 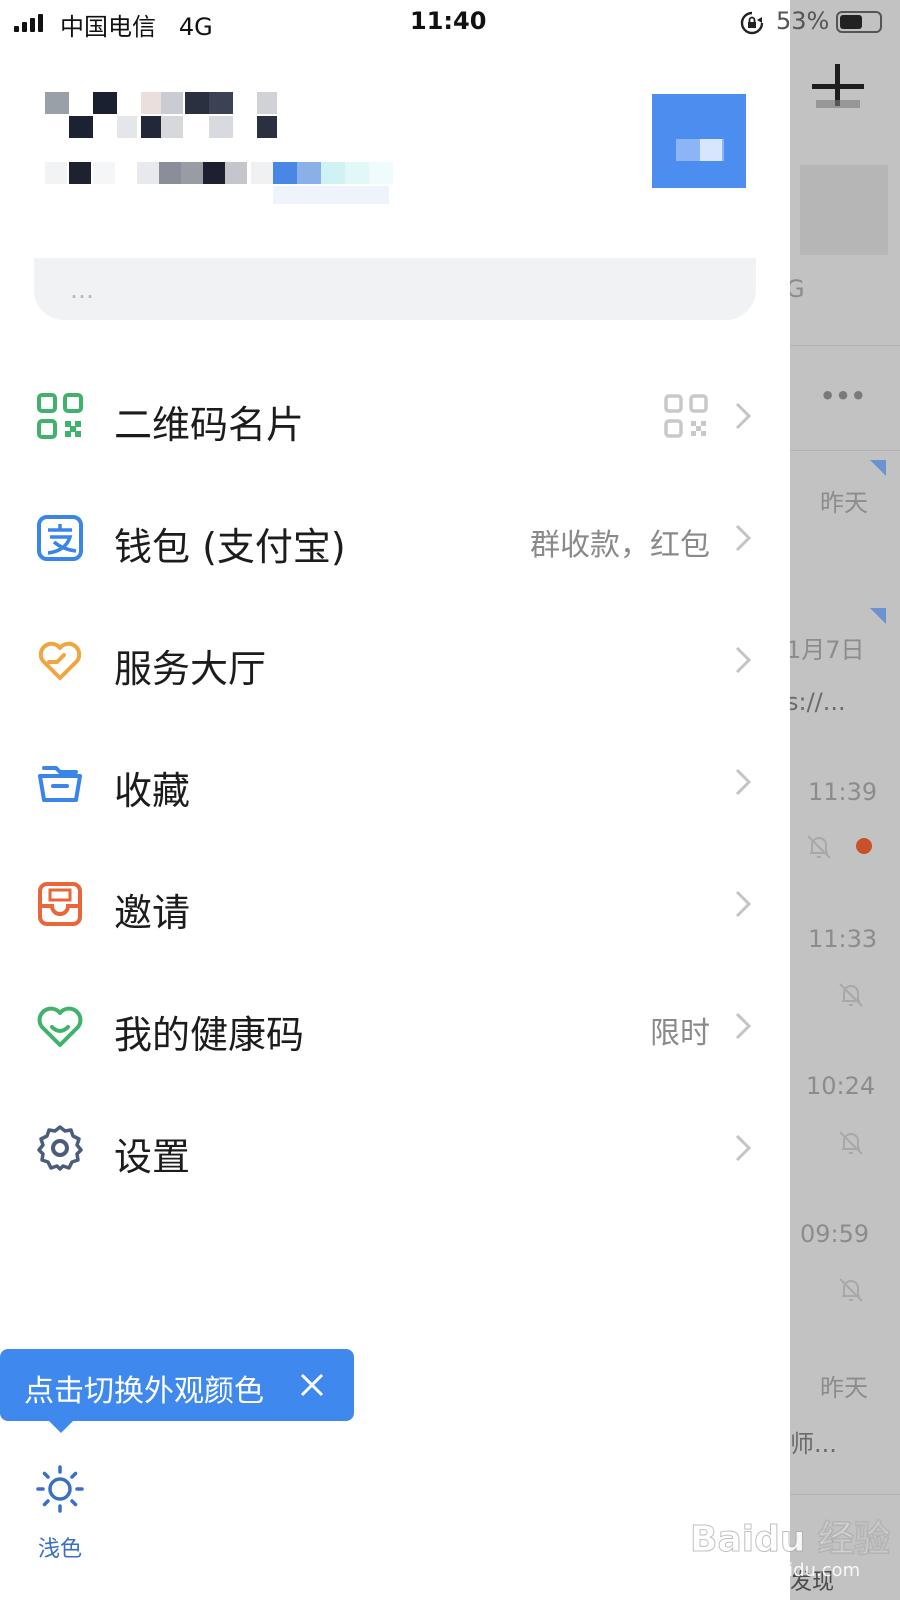 I want to click on avatar, so click(x=699, y=141).